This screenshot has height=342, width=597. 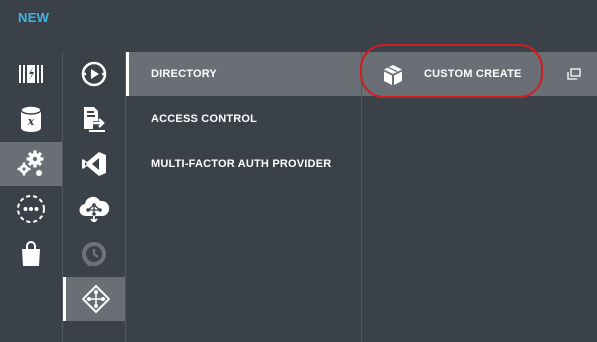 I want to click on menu-item-directory: DIRECTORY, so click(x=243, y=74).